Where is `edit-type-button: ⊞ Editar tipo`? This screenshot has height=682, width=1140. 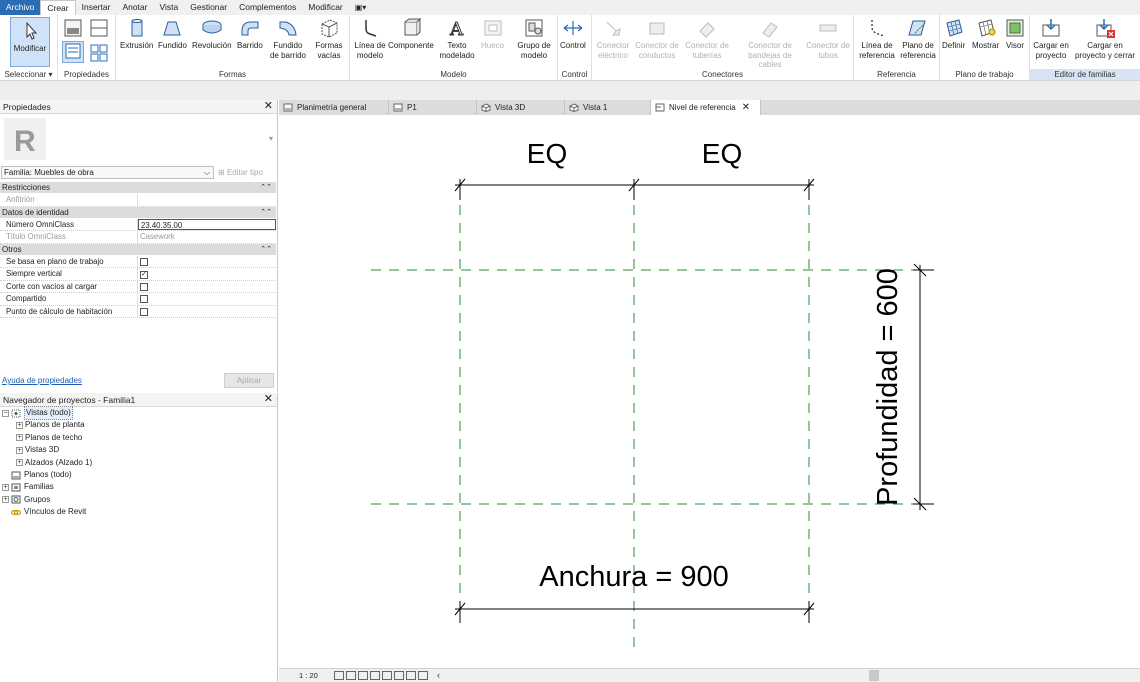
edit-type-button: ⊞ Editar tipo is located at coordinates (240, 172).